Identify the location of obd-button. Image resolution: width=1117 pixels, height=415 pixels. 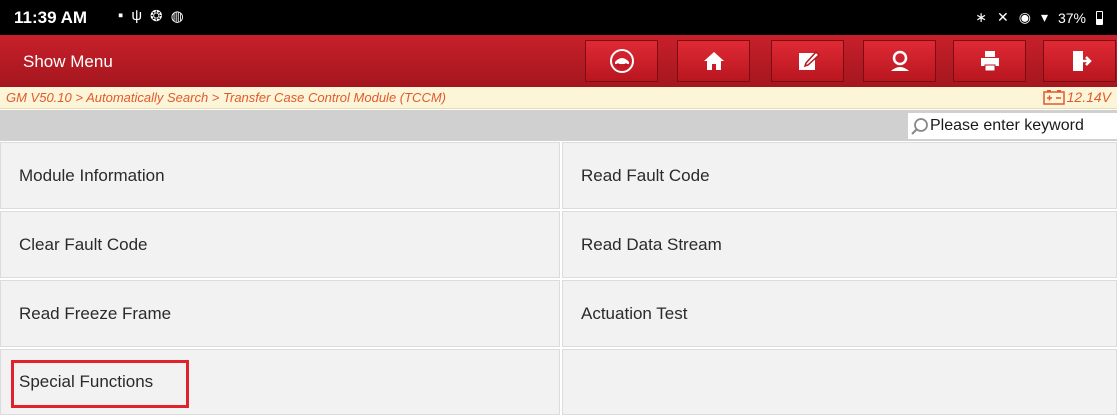
(621, 61).